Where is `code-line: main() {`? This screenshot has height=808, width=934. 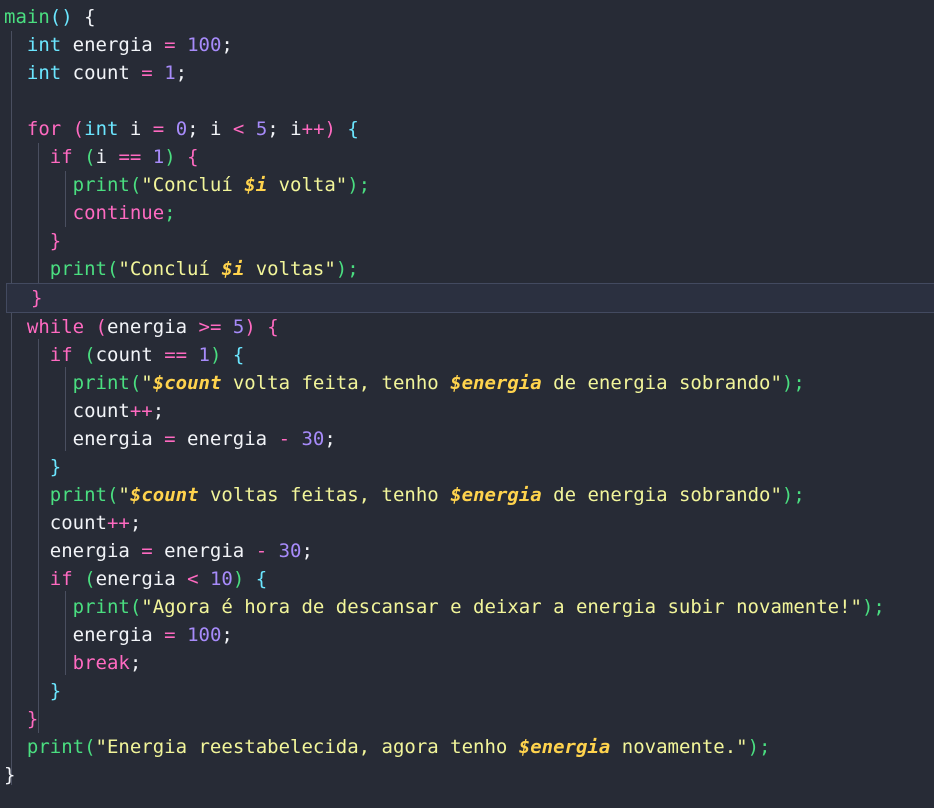 code-line: main() { is located at coordinates (467, 17).